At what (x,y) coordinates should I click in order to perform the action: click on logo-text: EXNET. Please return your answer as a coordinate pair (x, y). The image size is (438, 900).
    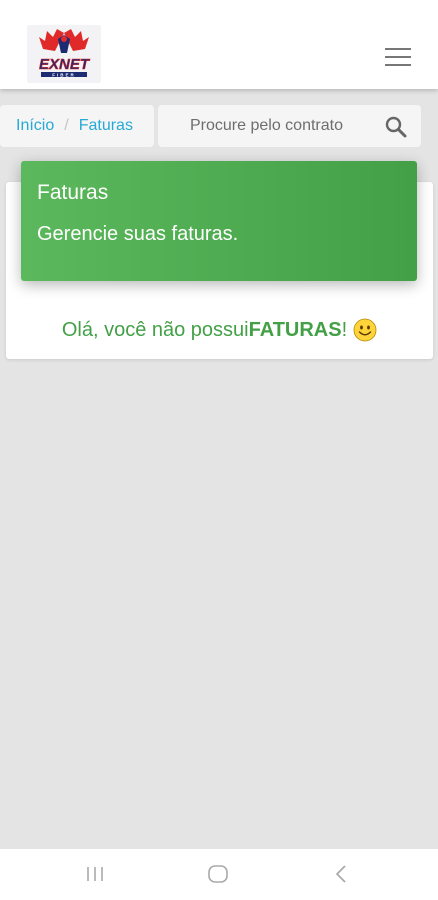
    Looking at the image, I should click on (65, 64).